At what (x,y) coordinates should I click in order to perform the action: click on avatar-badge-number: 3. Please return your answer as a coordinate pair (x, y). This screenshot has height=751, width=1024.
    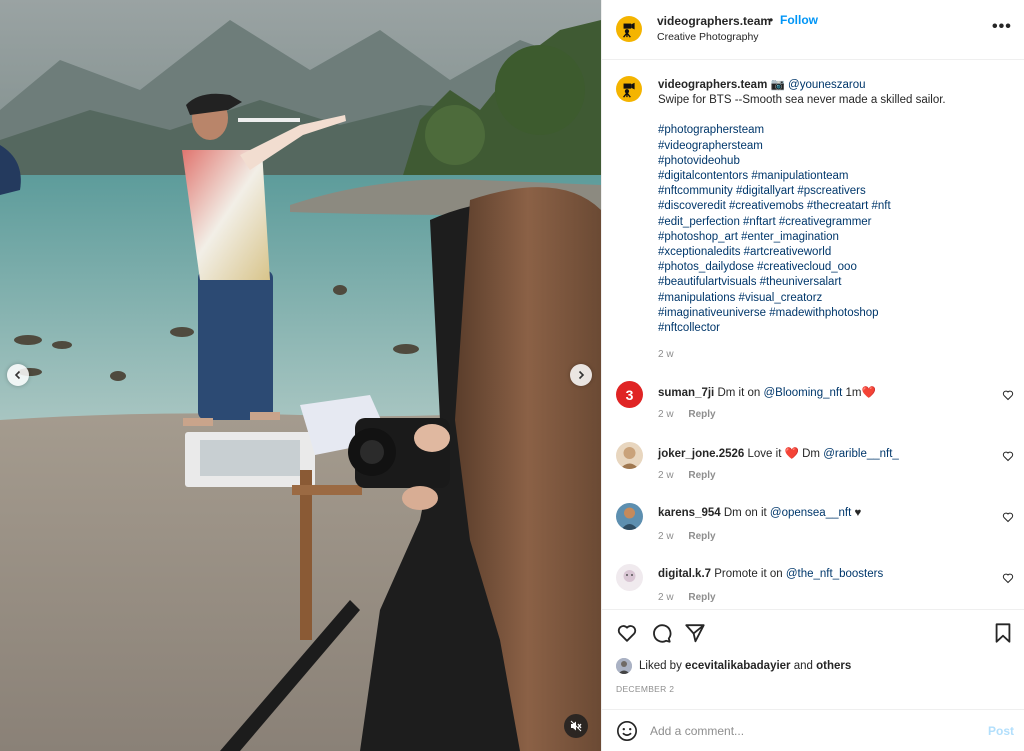
    Looking at the image, I should click on (629, 394).